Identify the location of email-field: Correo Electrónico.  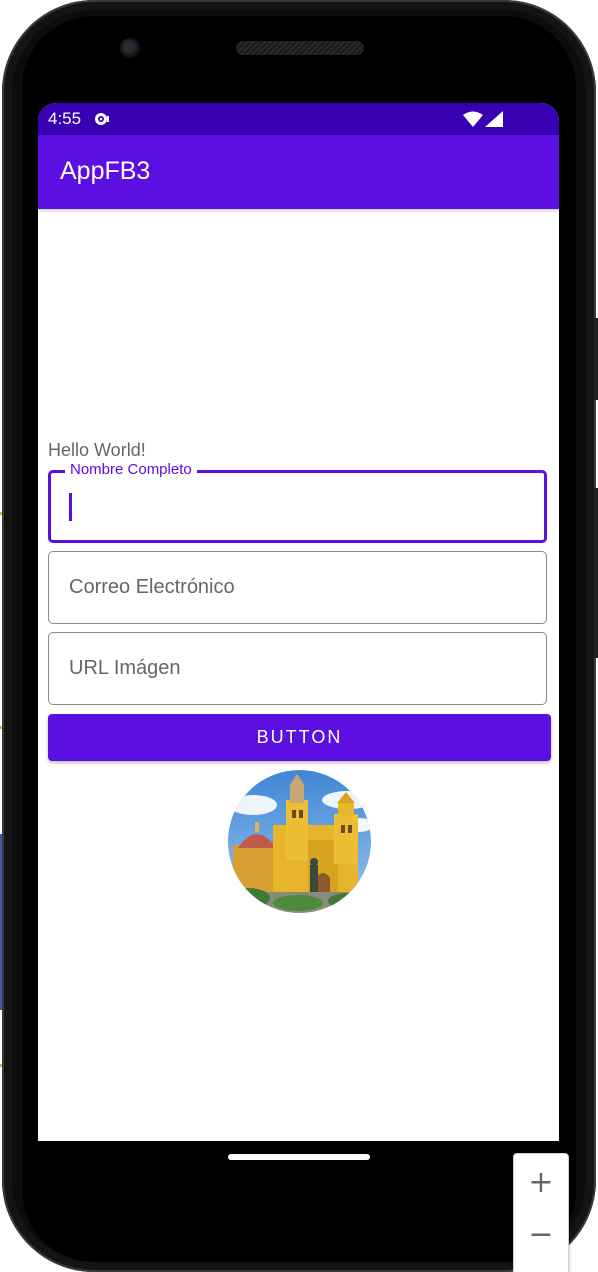
(297, 587).